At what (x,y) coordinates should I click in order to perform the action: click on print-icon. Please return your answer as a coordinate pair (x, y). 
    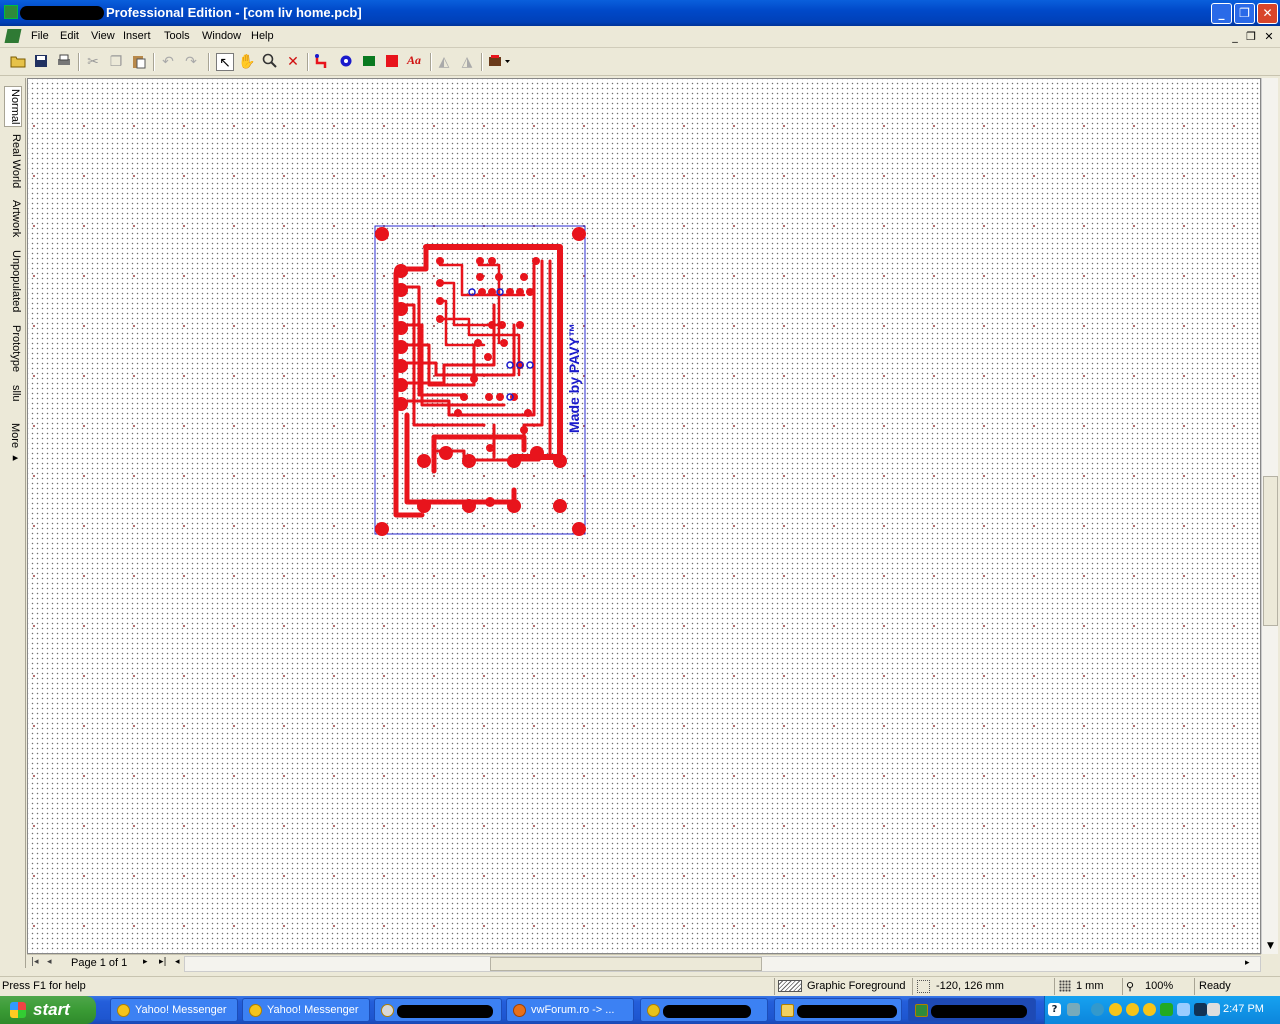
    Looking at the image, I should click on (64, 62).